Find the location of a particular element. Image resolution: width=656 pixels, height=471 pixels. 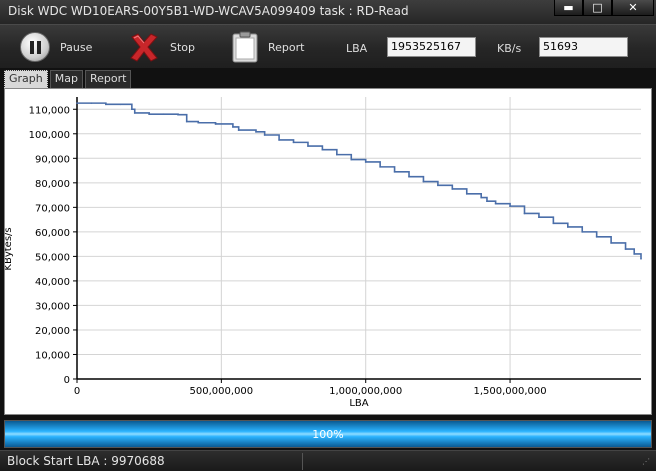

x-tick-label: 500,000,000 is located at coordinates (222, 391).